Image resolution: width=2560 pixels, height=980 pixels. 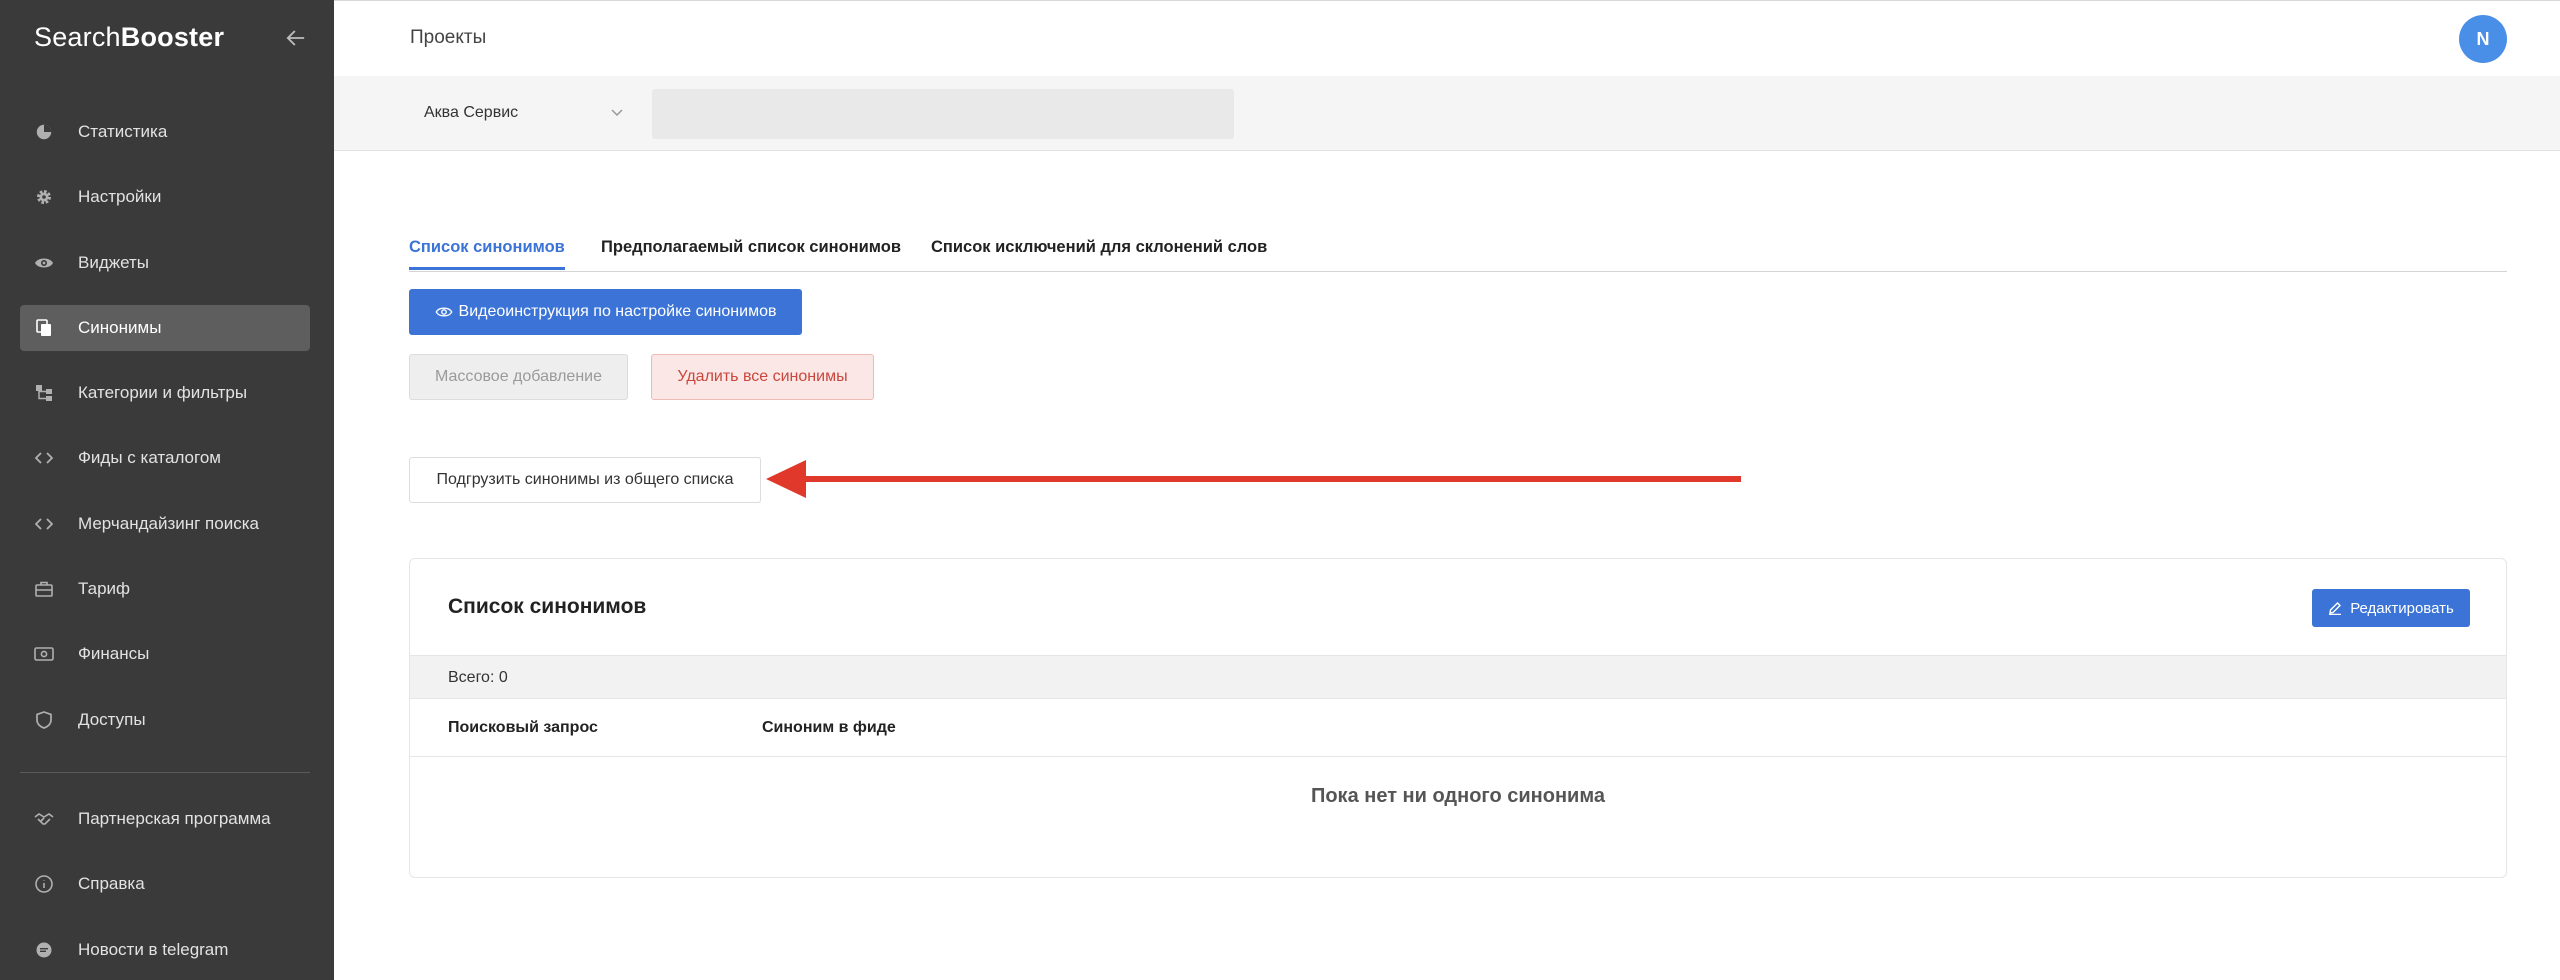 What do you see at coordinates (149, 458) in the screenshot?
I see `sidebar-item-label: Фиды с каталогом` at bounding box center [149, 458].